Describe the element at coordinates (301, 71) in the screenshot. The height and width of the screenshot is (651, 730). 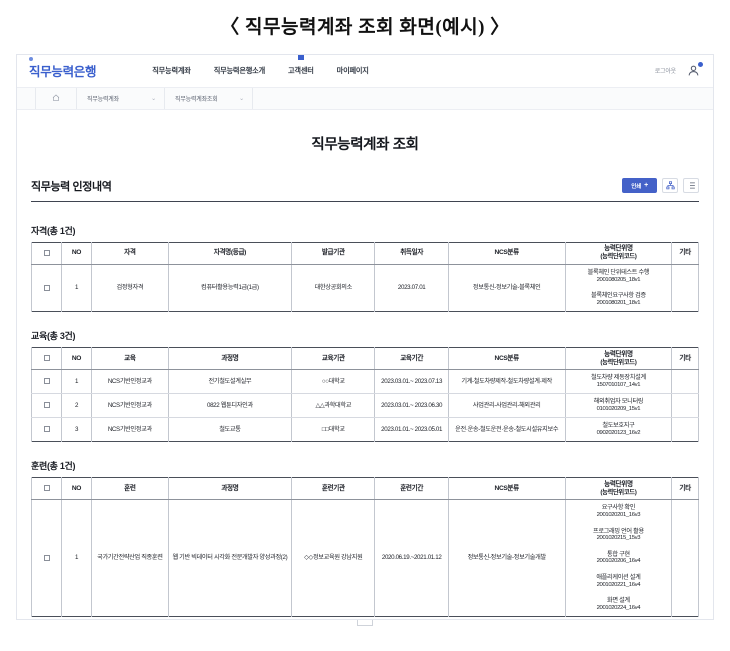
I see `nav-item-customer-center: 고객센터` at that location.